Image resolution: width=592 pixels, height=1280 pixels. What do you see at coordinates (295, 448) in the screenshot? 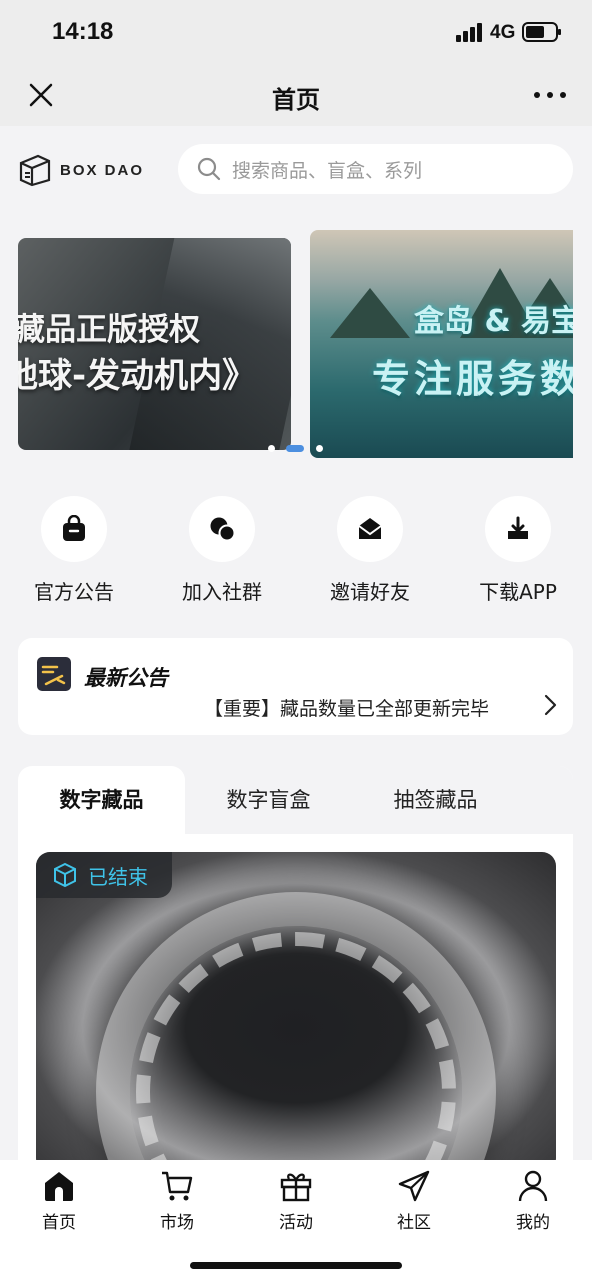
I see `carousel-dot-active` at bounding box center [295, 448].